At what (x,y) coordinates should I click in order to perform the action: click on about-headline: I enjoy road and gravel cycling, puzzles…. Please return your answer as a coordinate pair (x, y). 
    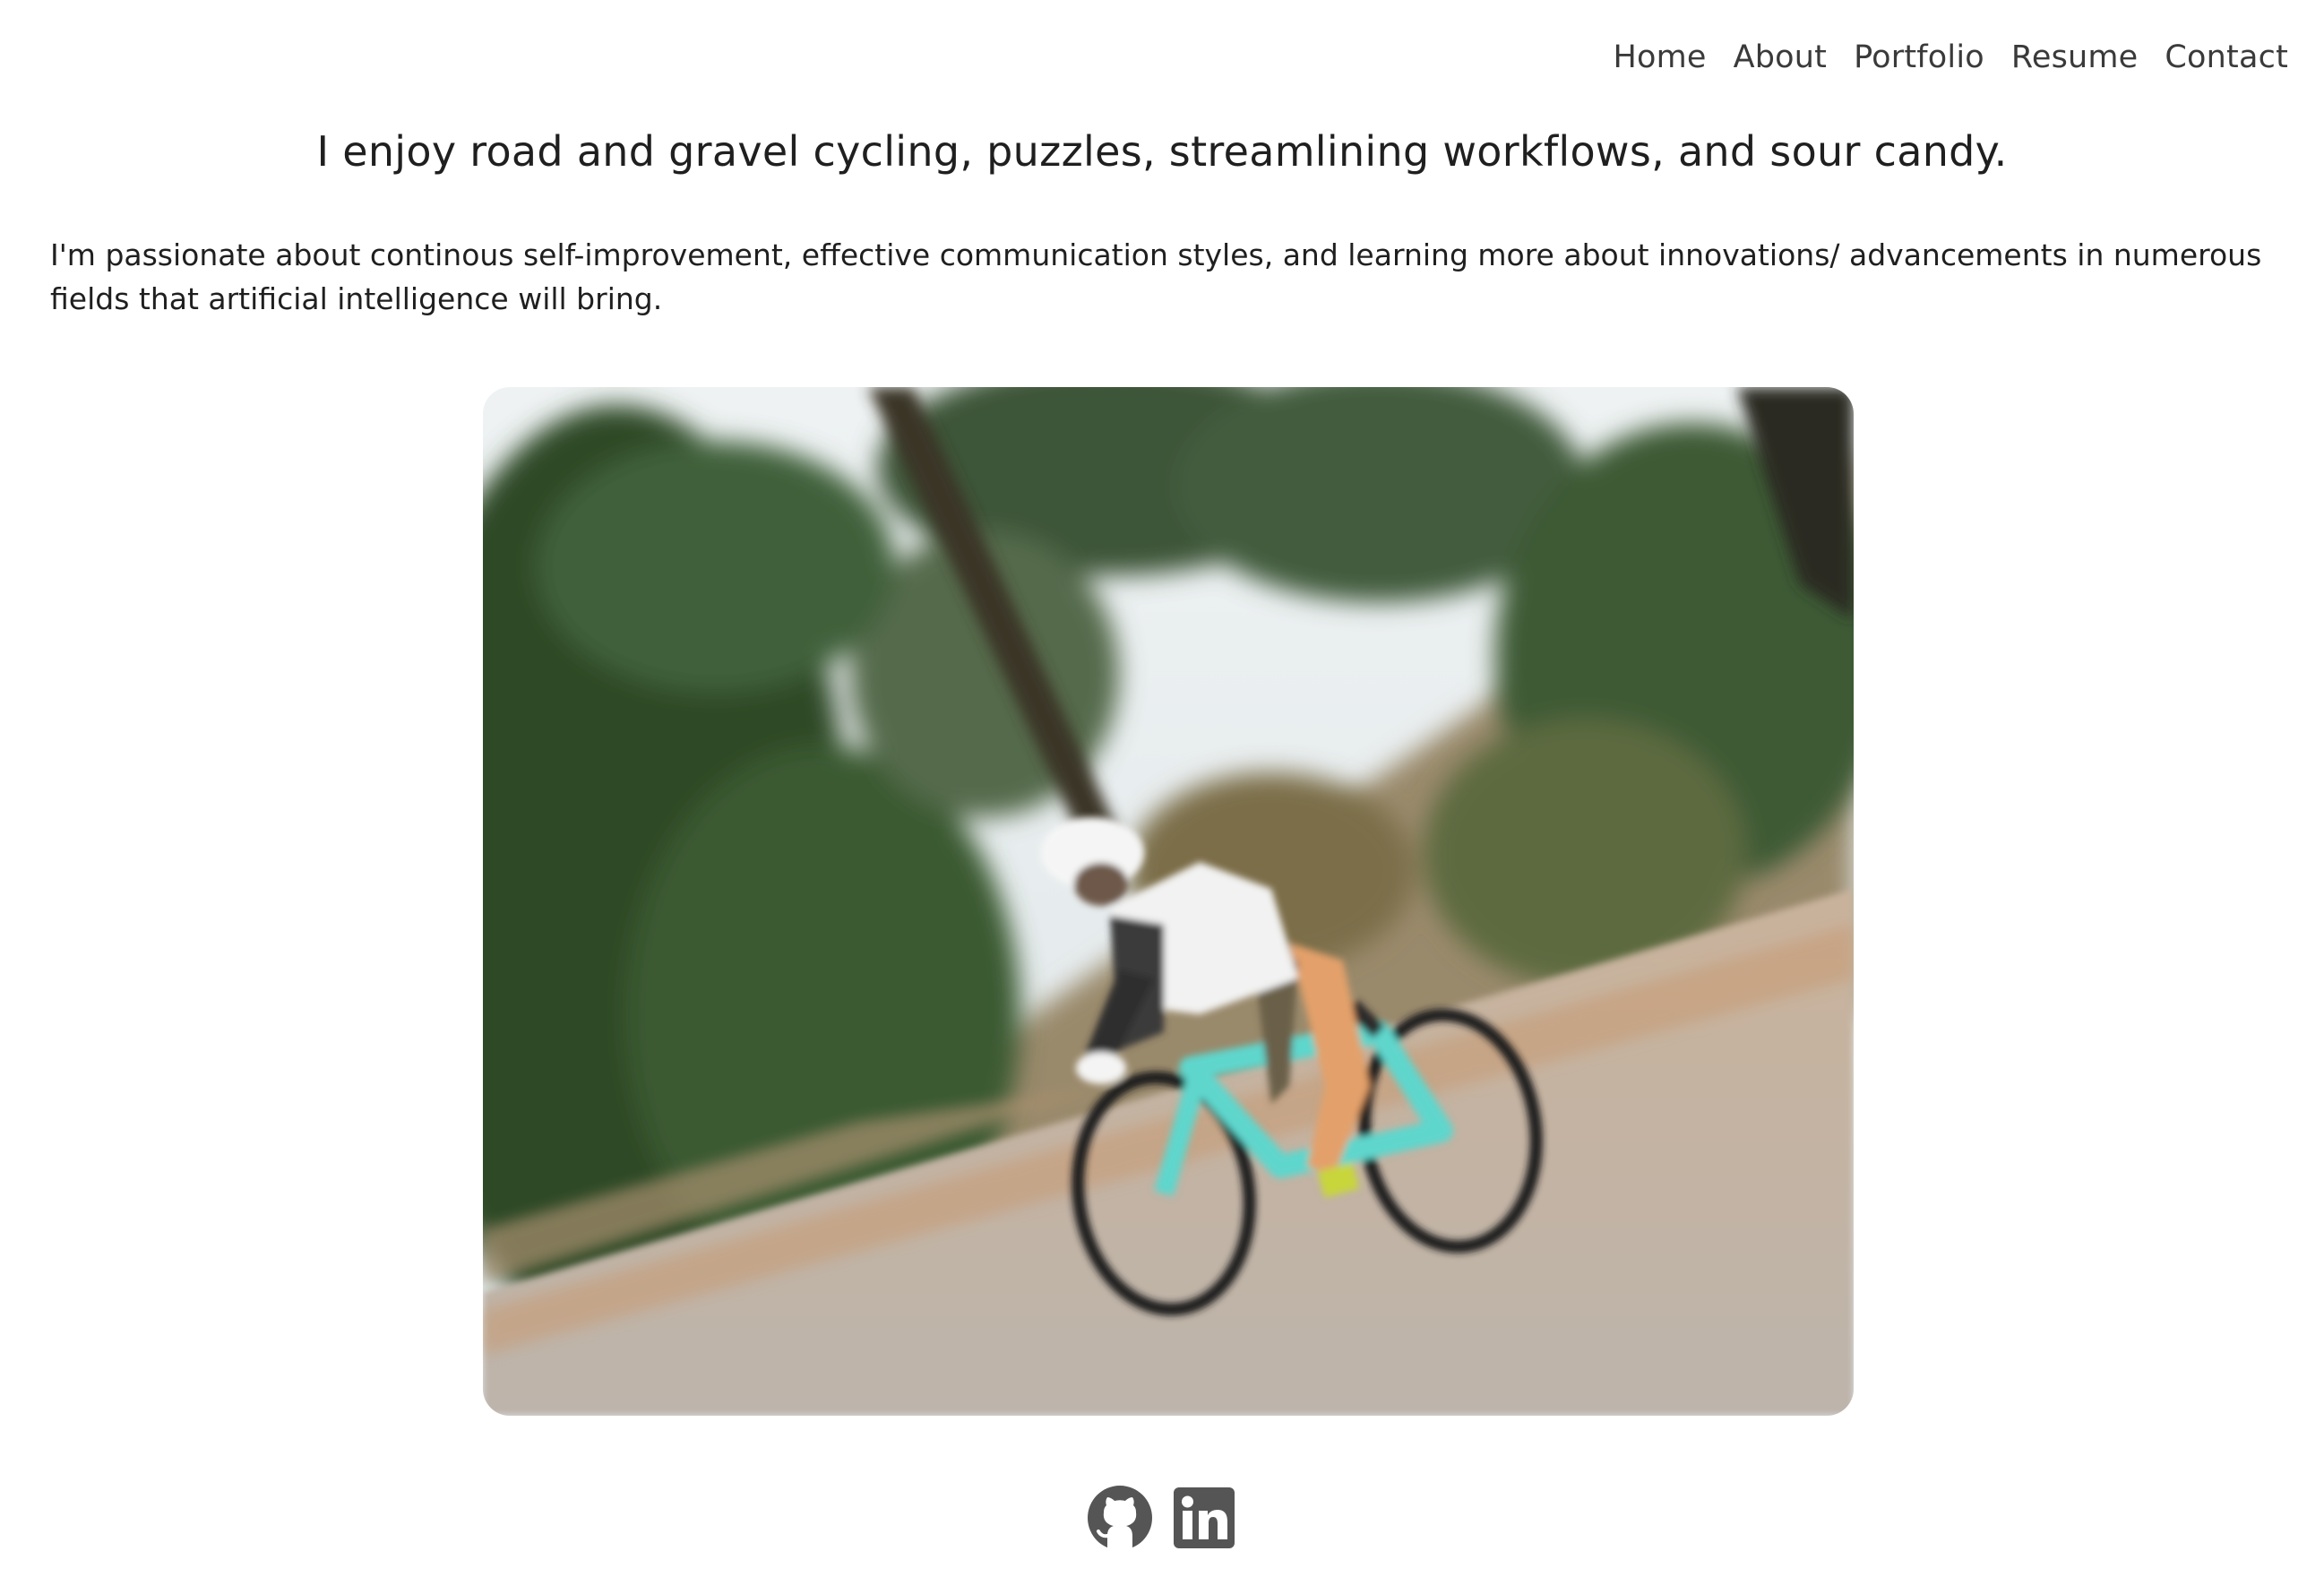
    Looking at the image, I should click on (1162, 151).